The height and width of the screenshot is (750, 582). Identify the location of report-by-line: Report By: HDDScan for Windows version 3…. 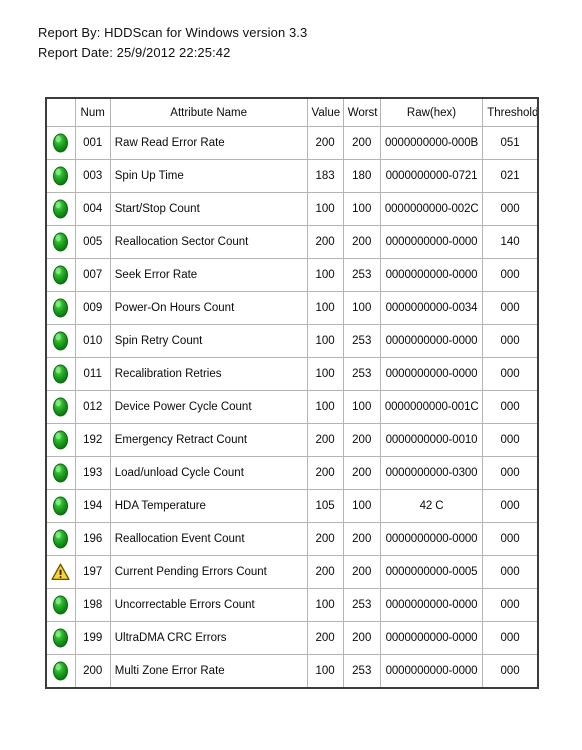
(173, 32).